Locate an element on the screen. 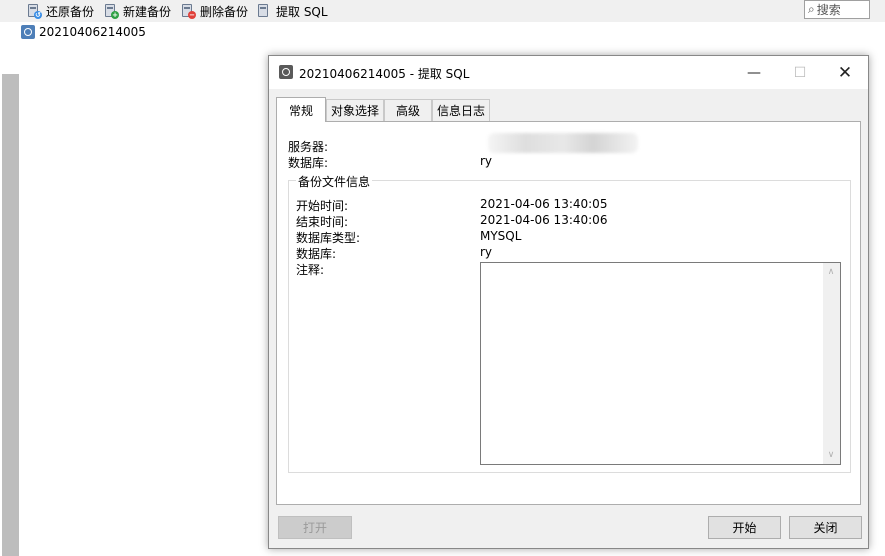 The width and height of the screenshot is (885, 556). minimize-button: — is located at coordinates (754, 72).